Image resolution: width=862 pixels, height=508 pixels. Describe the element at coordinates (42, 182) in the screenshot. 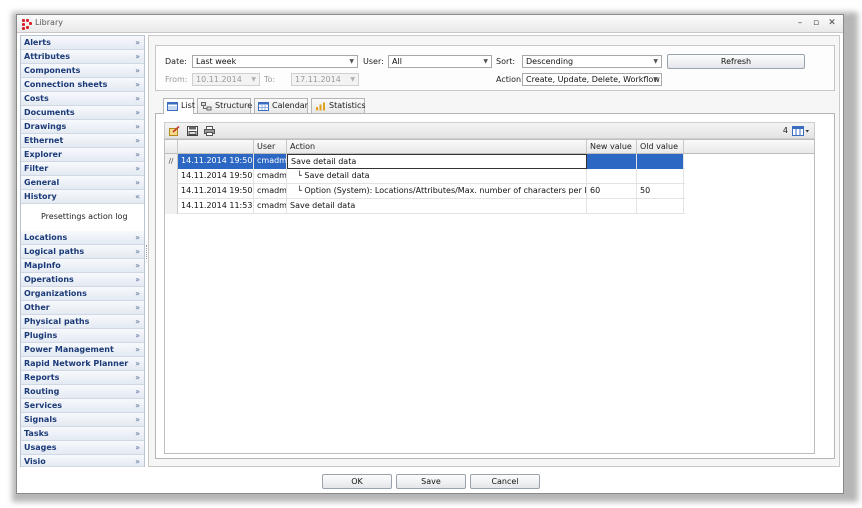

I see `sidebar-item-label: General` at that location.